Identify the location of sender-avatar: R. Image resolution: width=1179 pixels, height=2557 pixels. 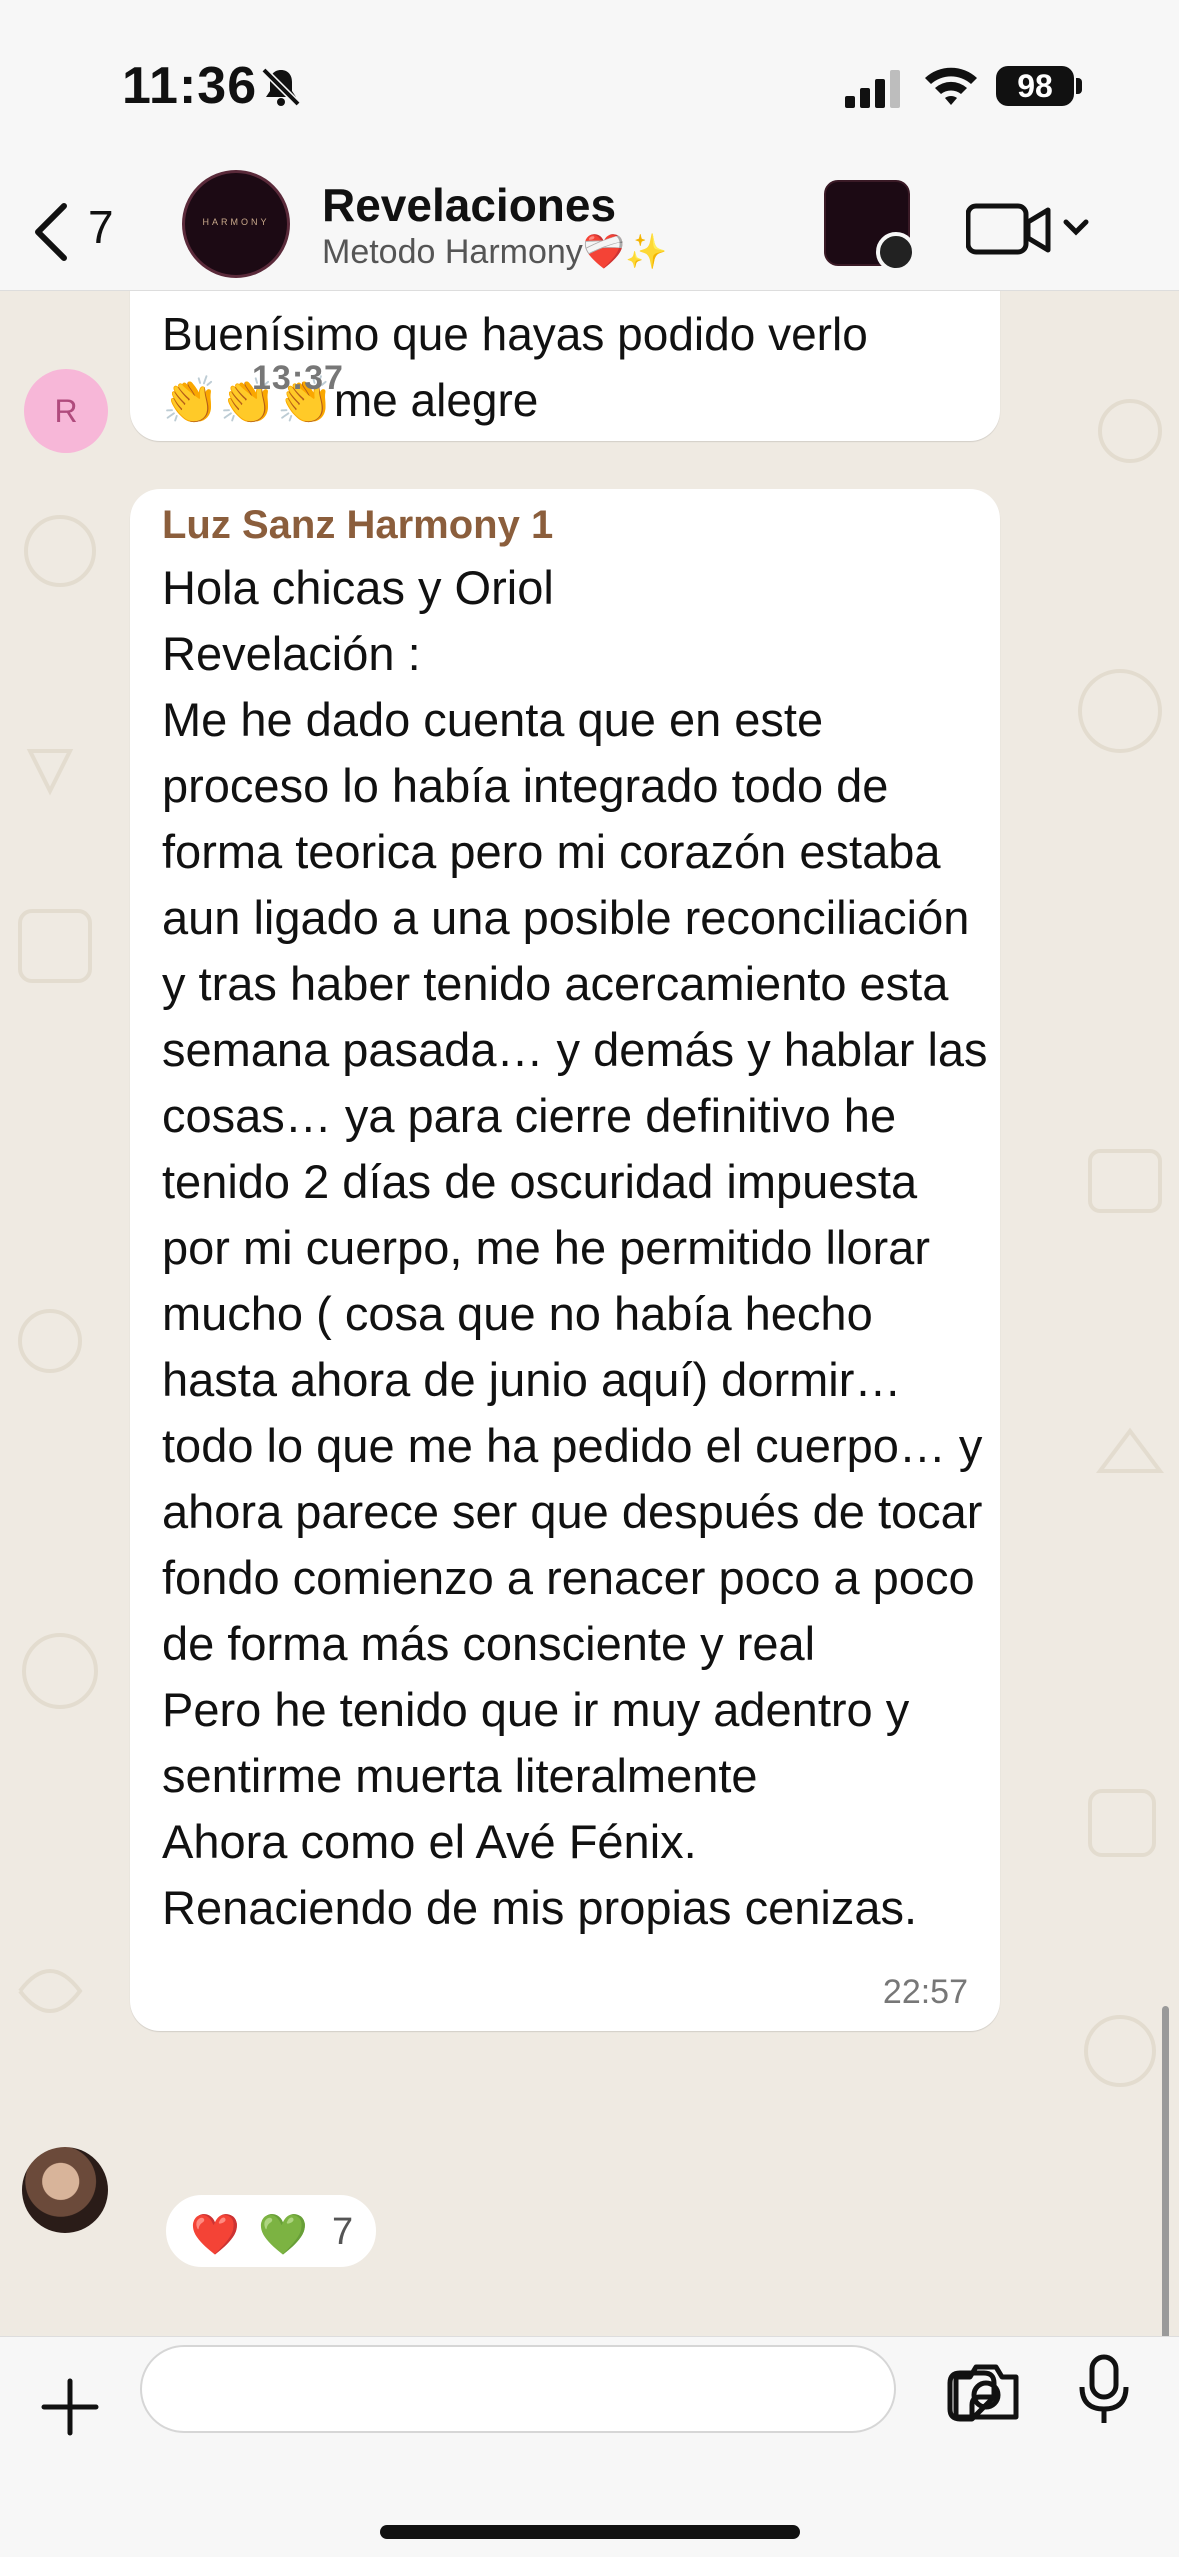
(66, 411).